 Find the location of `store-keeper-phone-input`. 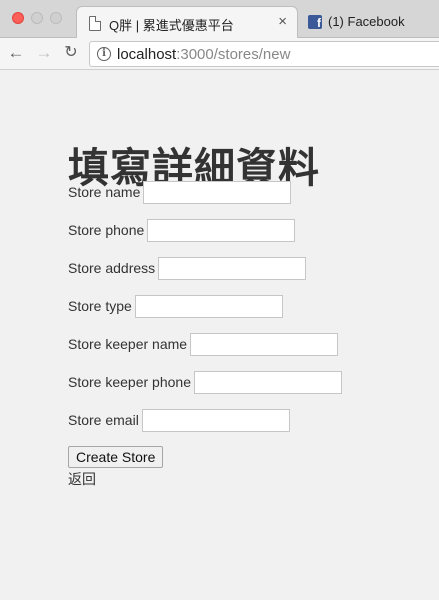

store-keeper-phone-input is located at coordinates (267, 382).